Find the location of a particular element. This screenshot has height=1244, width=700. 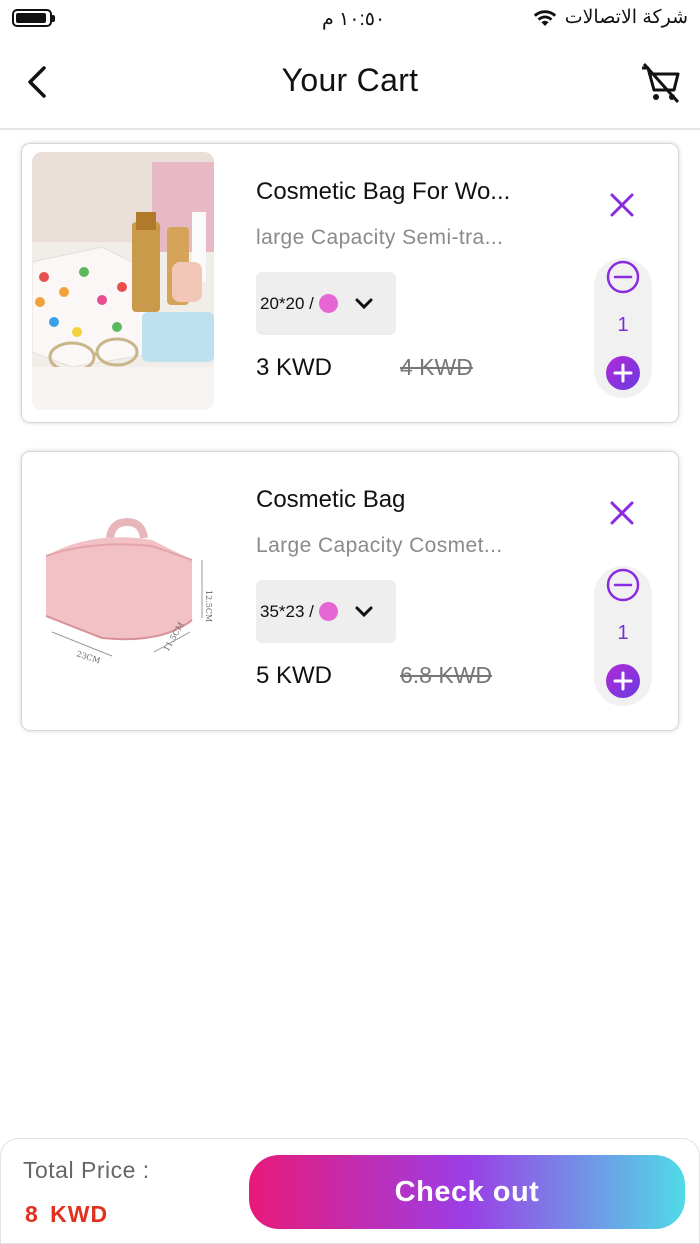

carrier-info: شركة الاتصالات is located at coordinates (610, 17).